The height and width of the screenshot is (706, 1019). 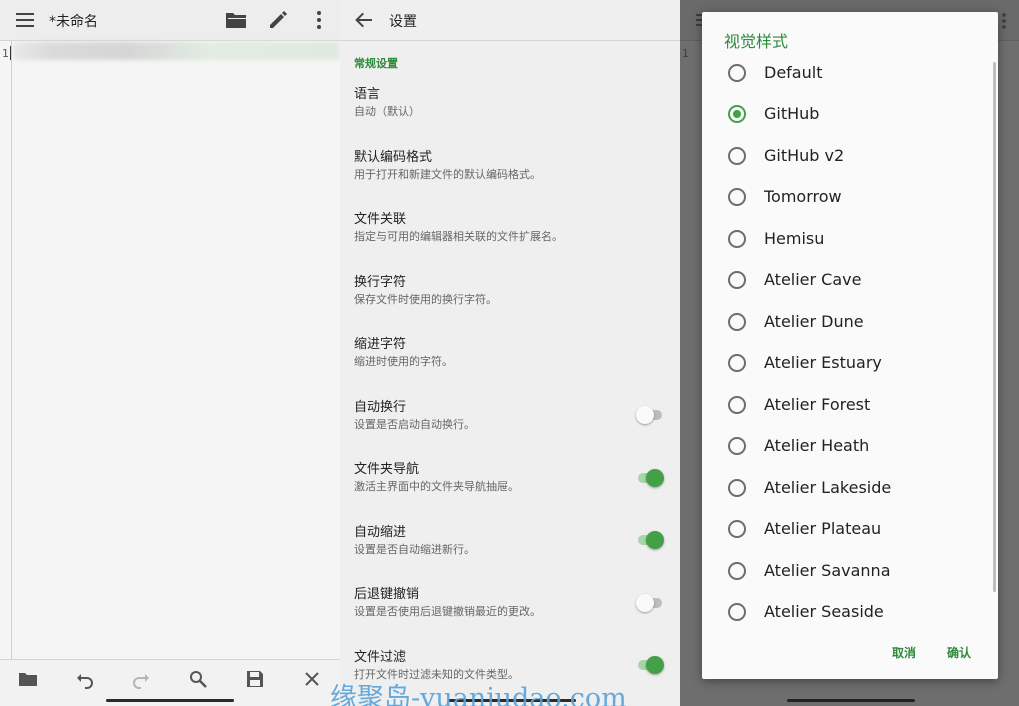 What do you see at coordinates (380, 282) in the screenshot?
I see `setting-title: 换行字符` at bounding box center [380, 282].